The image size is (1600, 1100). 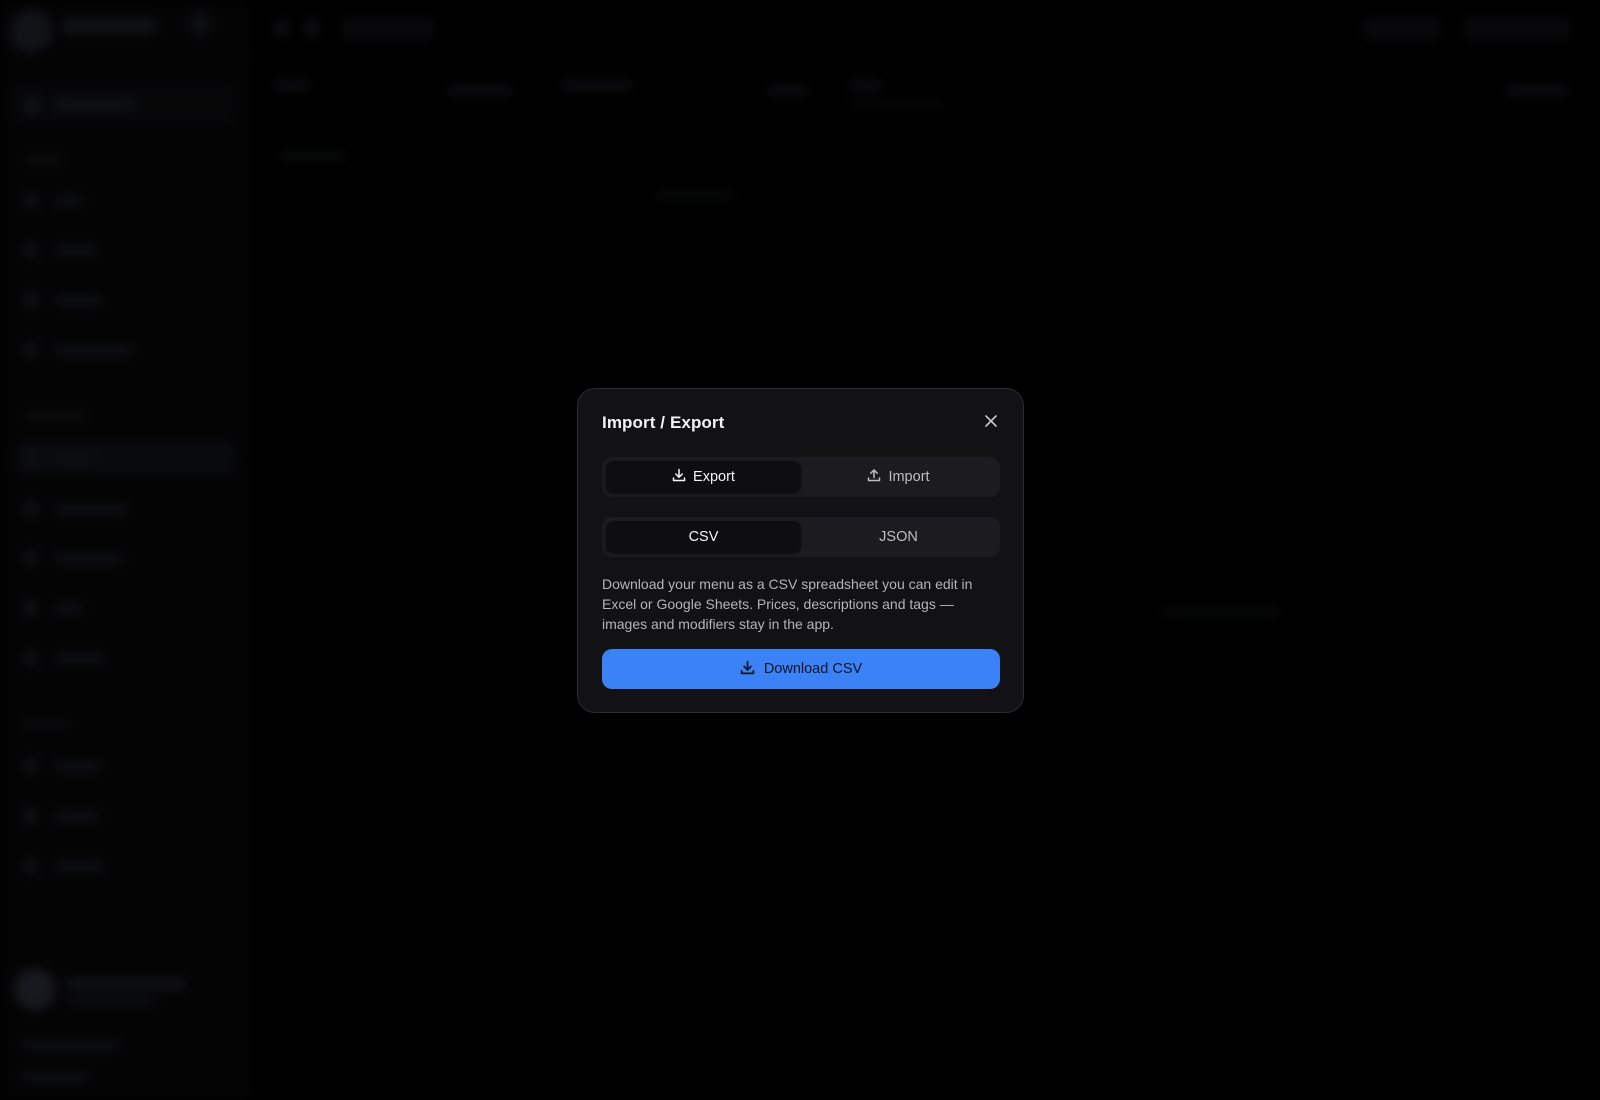 I want to click on tab-import: Import, so click(x=898, y=477).